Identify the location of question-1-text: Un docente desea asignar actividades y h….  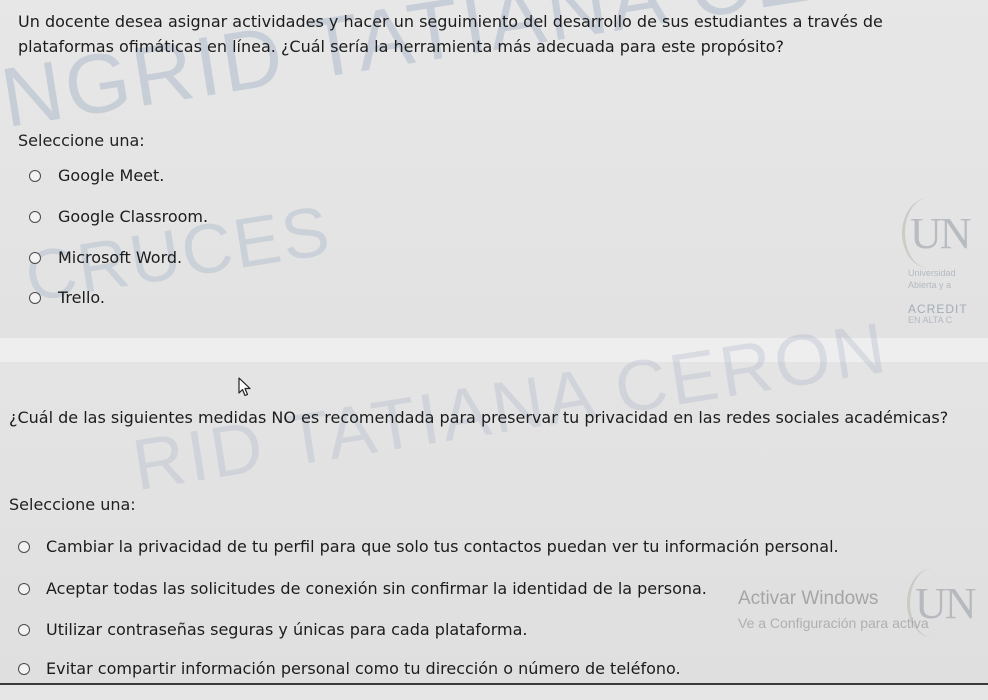
(450, 34).